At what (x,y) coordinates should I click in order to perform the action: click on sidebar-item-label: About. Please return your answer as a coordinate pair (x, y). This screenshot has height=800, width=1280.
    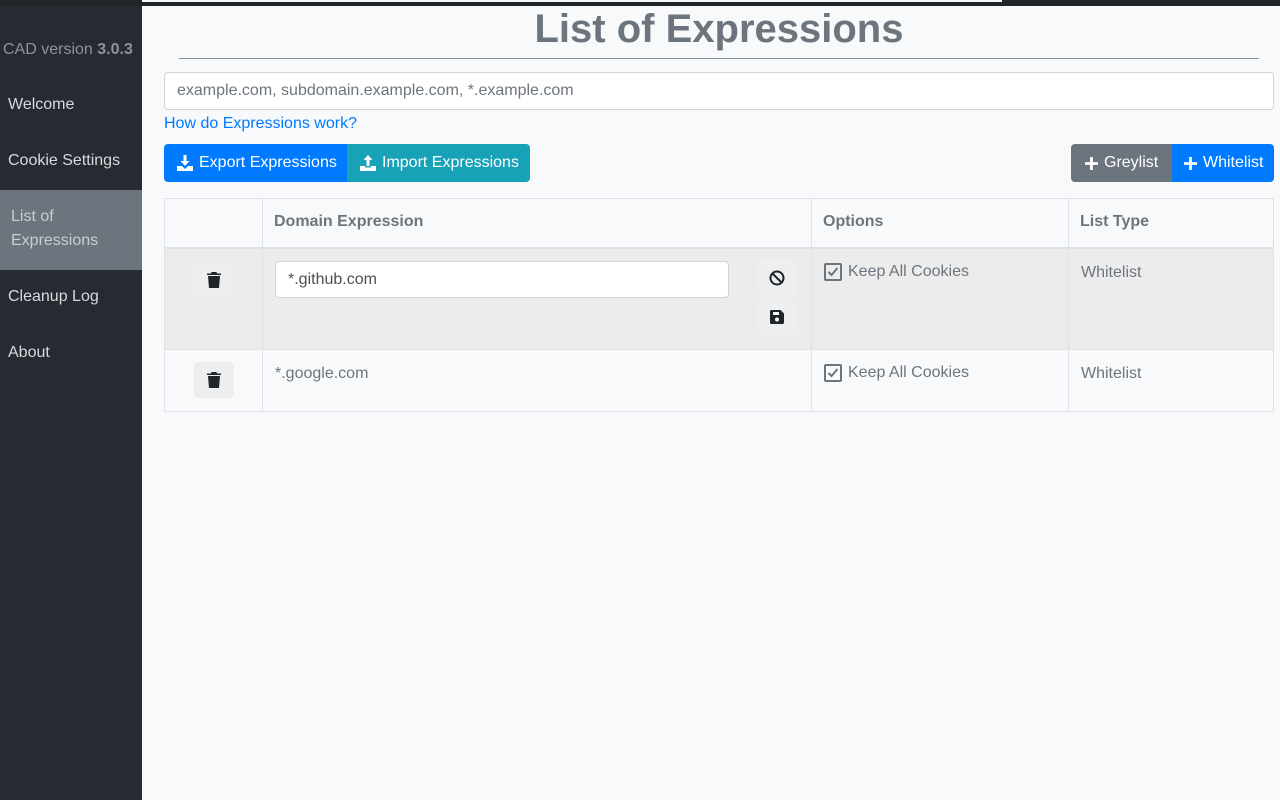
    Looking at the image, I should click on (29, 352).